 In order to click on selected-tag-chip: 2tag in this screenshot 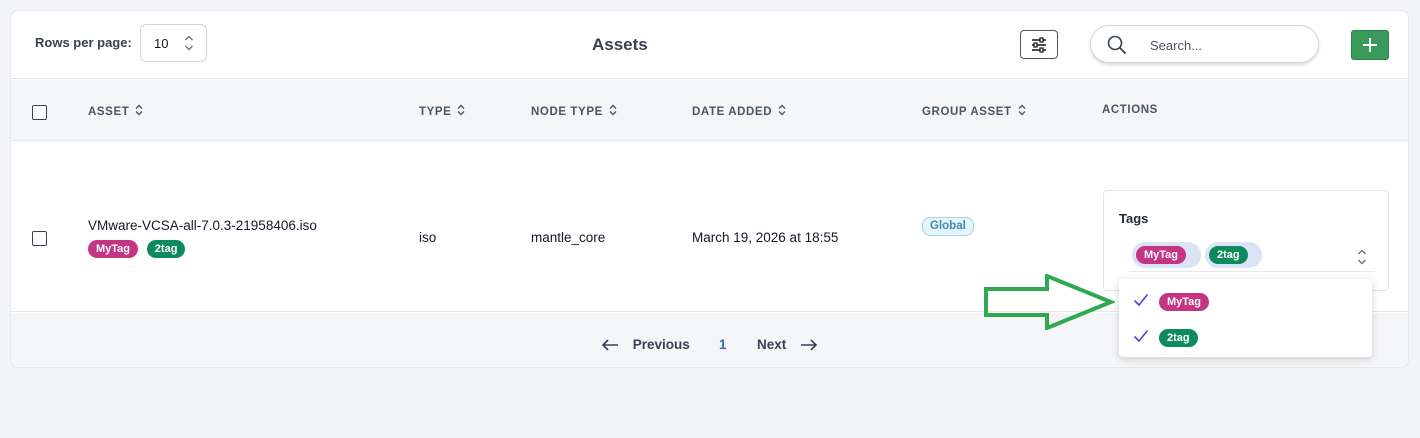, I will do `click(1233, 255)`.